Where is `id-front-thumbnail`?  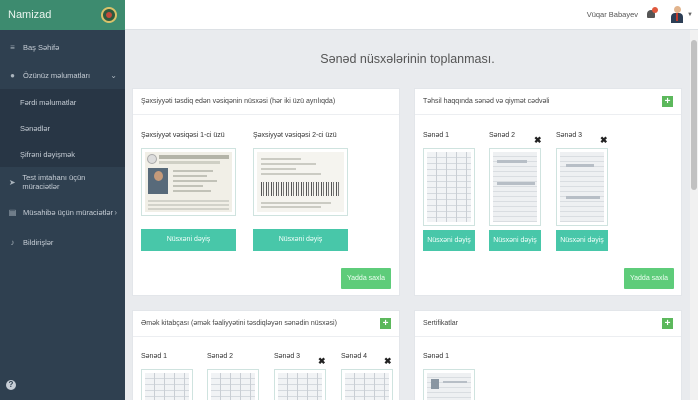 id-front-thumbnail is located at coordinates (188, 182).